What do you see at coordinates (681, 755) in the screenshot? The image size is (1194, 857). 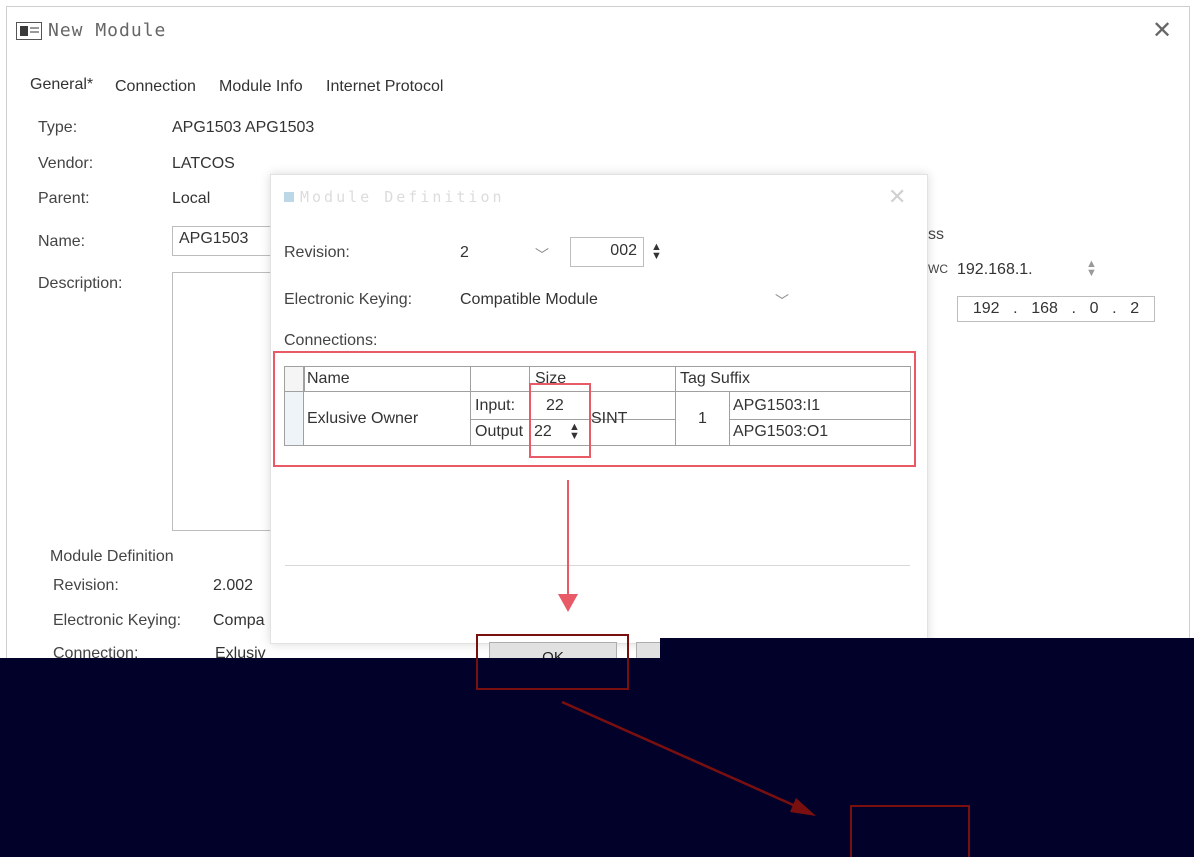 I see `dark-arrow-line` at bounding box center [681, 755].